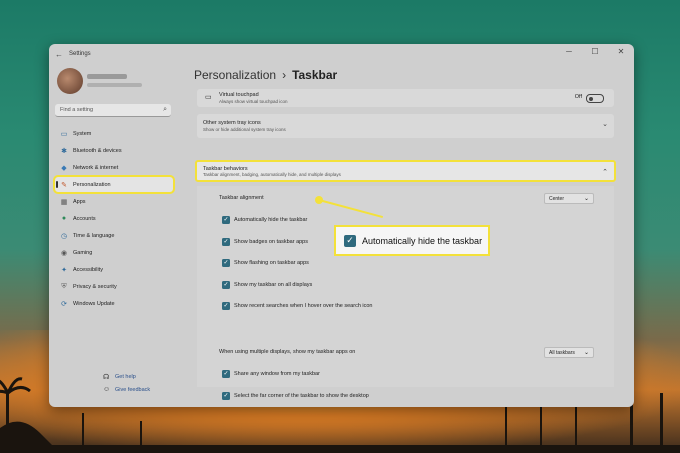 The height and width of the screenshot is (453, 680). I want to click on get-help-link: ☊ Get help, so click(126, 376).